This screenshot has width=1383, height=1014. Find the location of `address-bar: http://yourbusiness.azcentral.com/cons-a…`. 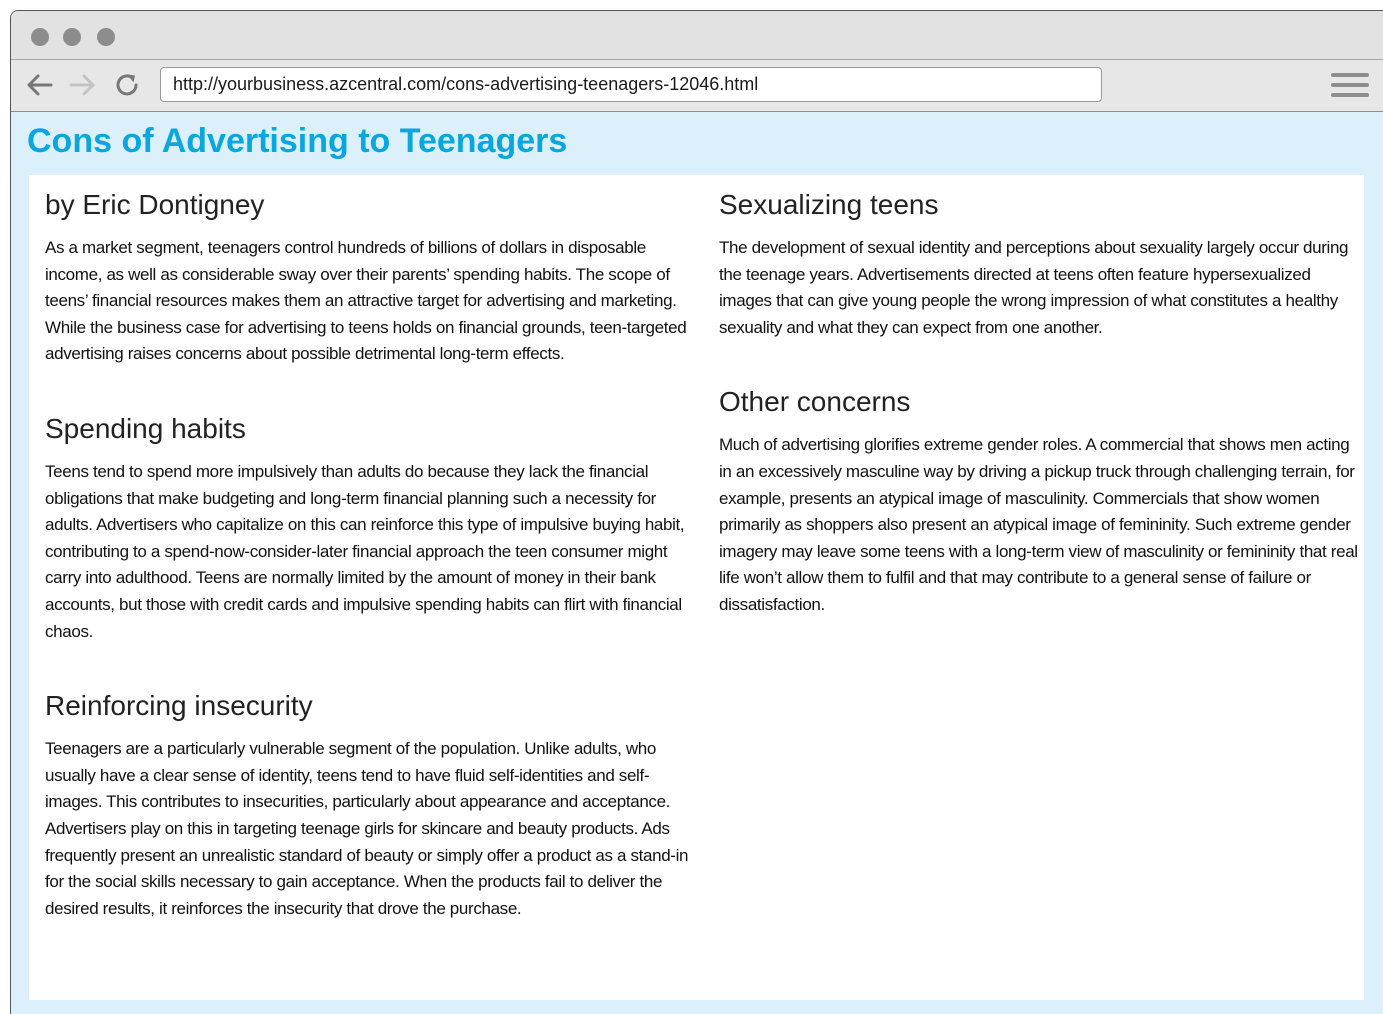

address-bar: http://yourbusiness.azcentral.com/cons-a… is located at coordinates (631, 84).